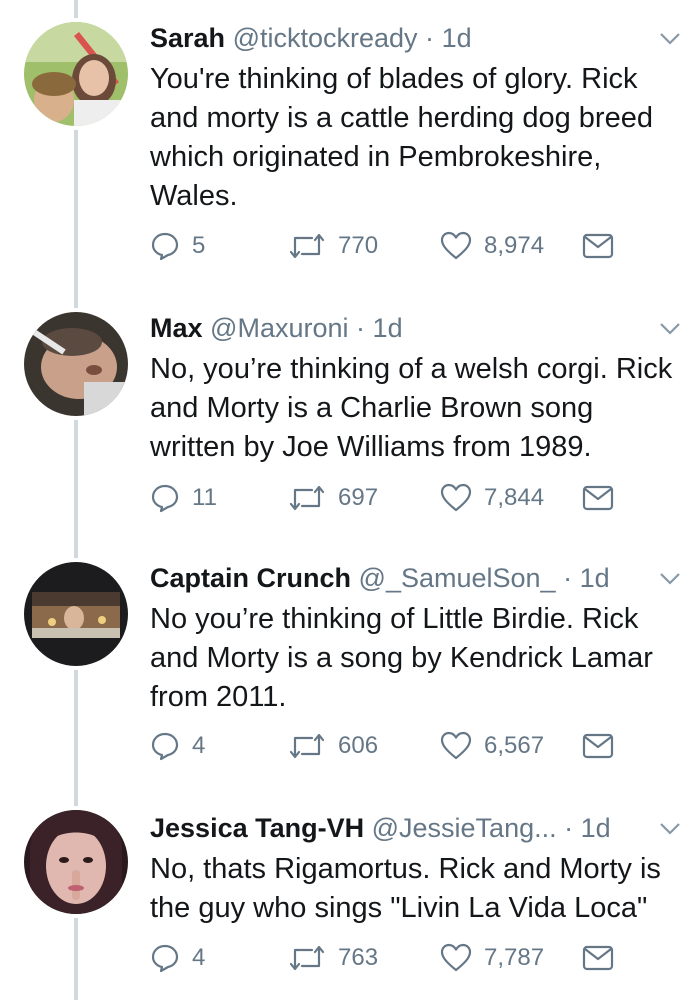 The image size is (699, 1000). I want to click on like-count: 8,974, so click(514, 245).